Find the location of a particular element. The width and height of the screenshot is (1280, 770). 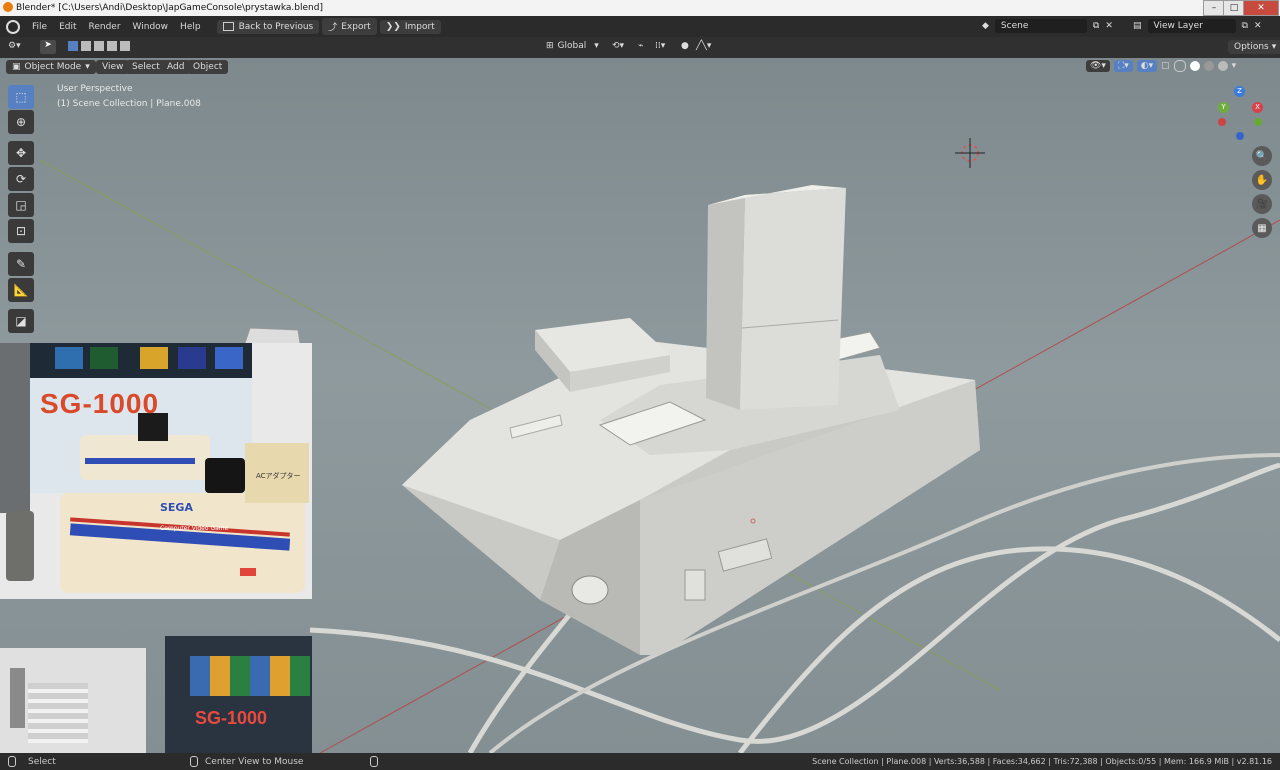

neg-y-gizmo is located at coordinates (1258, 122).